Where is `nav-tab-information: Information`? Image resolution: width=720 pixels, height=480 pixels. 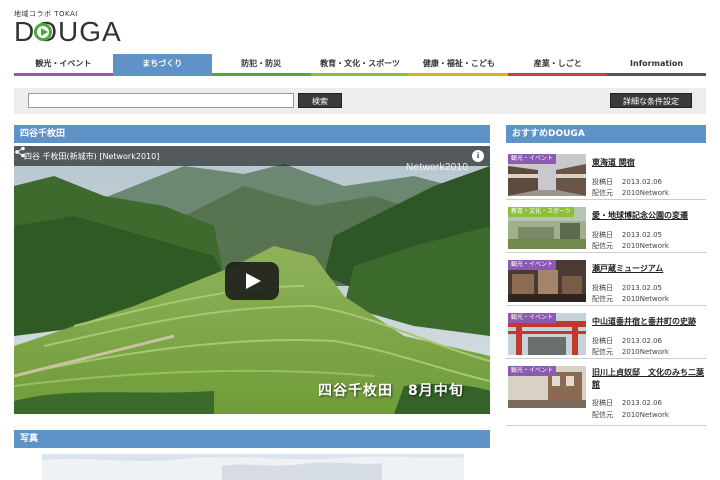 nav-tab-information: Information is located at coordinates (657, 65).